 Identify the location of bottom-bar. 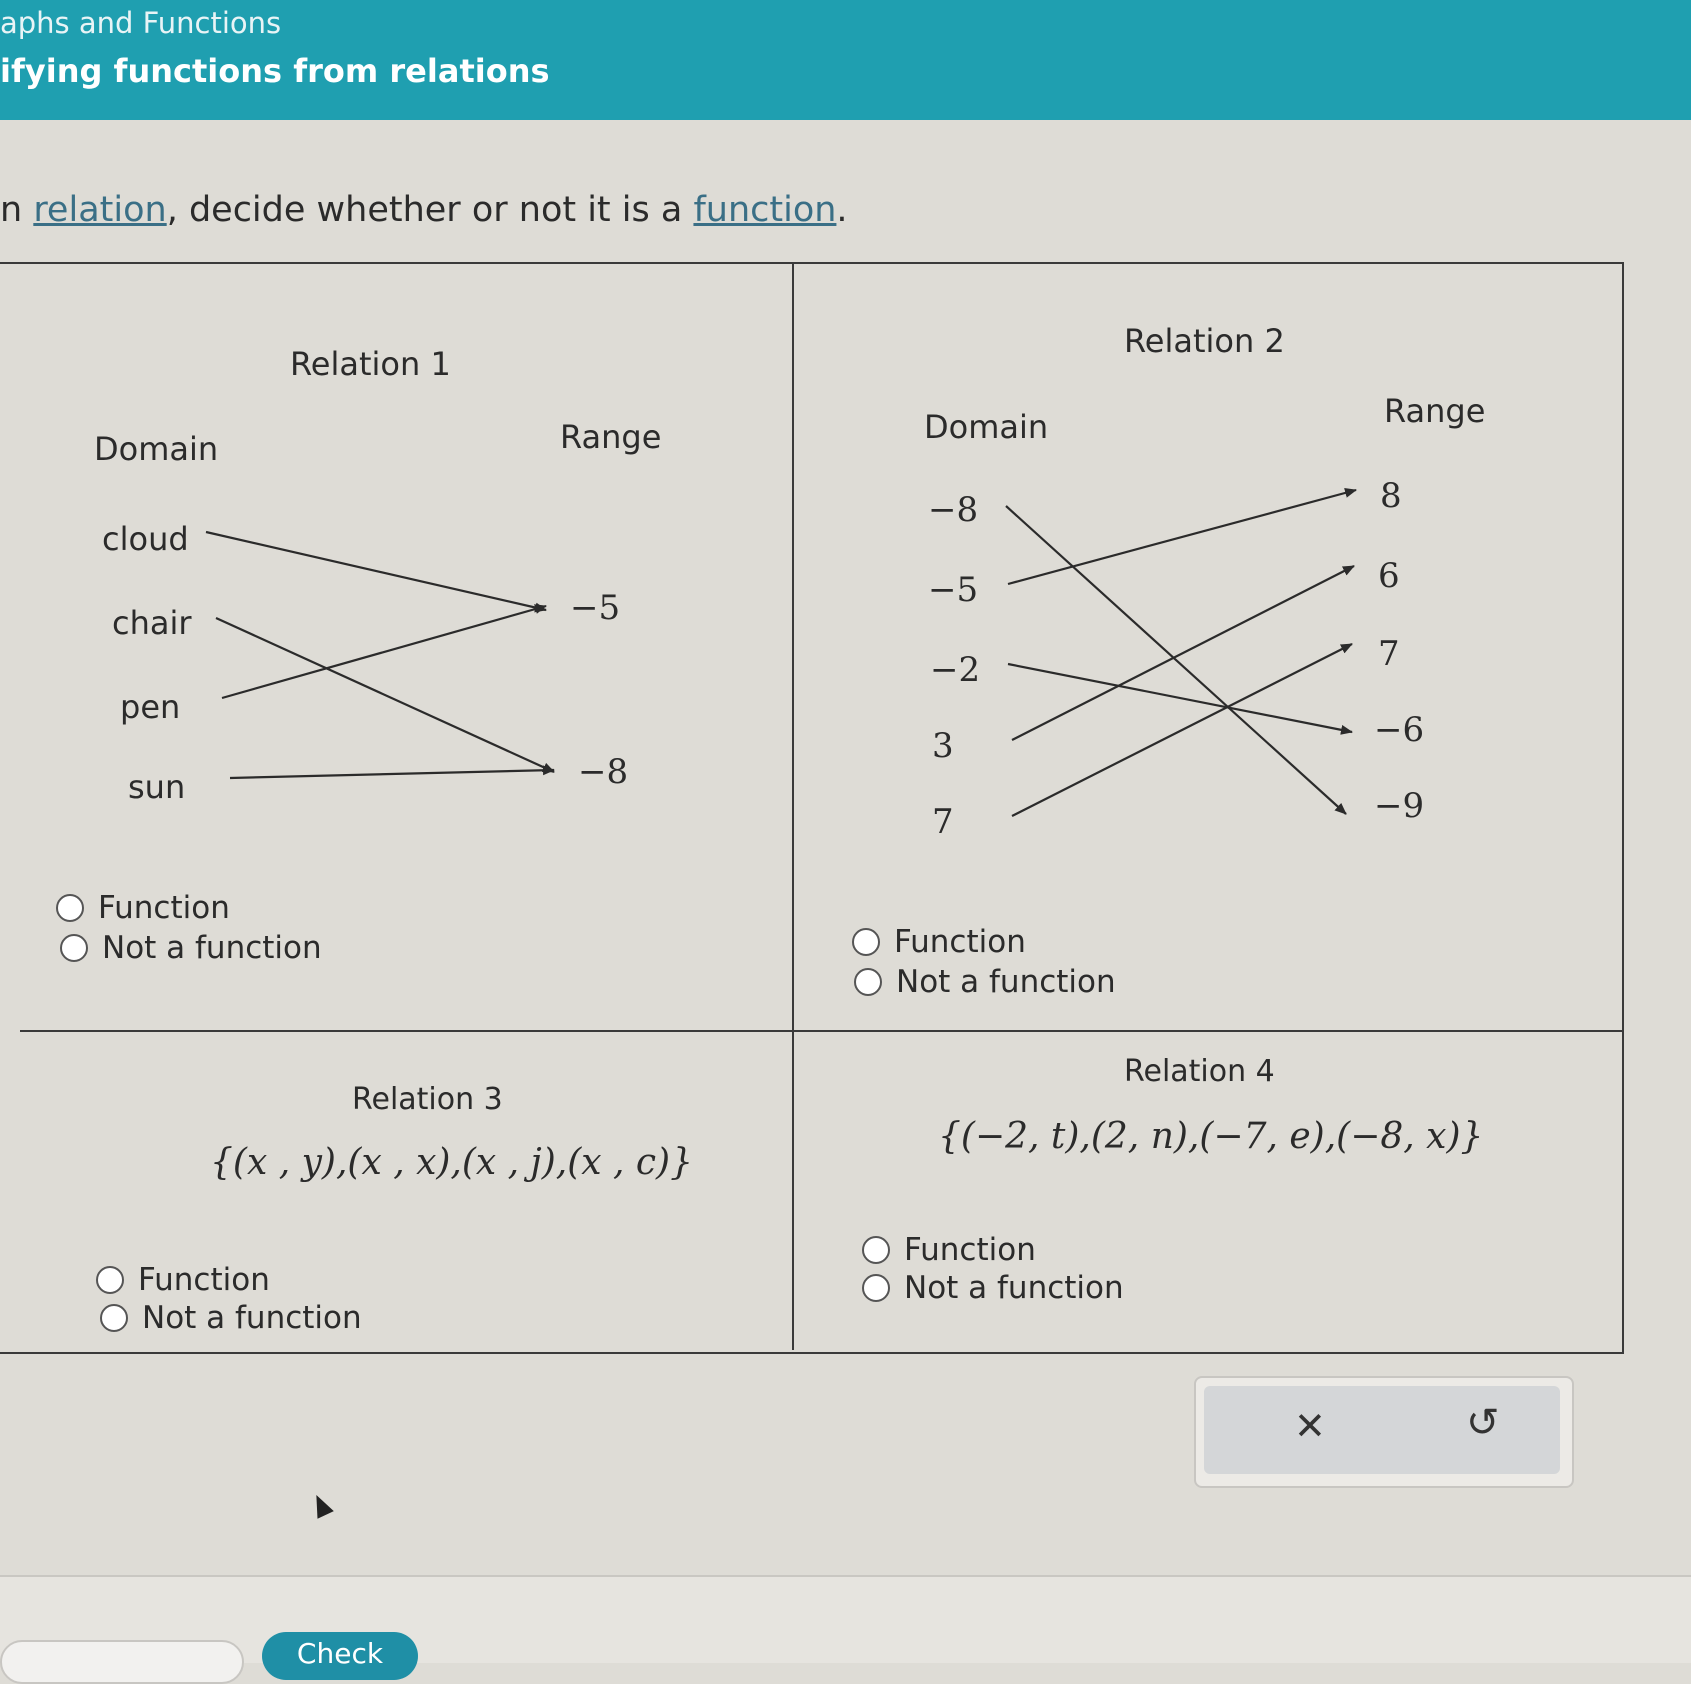
(845, 1619).